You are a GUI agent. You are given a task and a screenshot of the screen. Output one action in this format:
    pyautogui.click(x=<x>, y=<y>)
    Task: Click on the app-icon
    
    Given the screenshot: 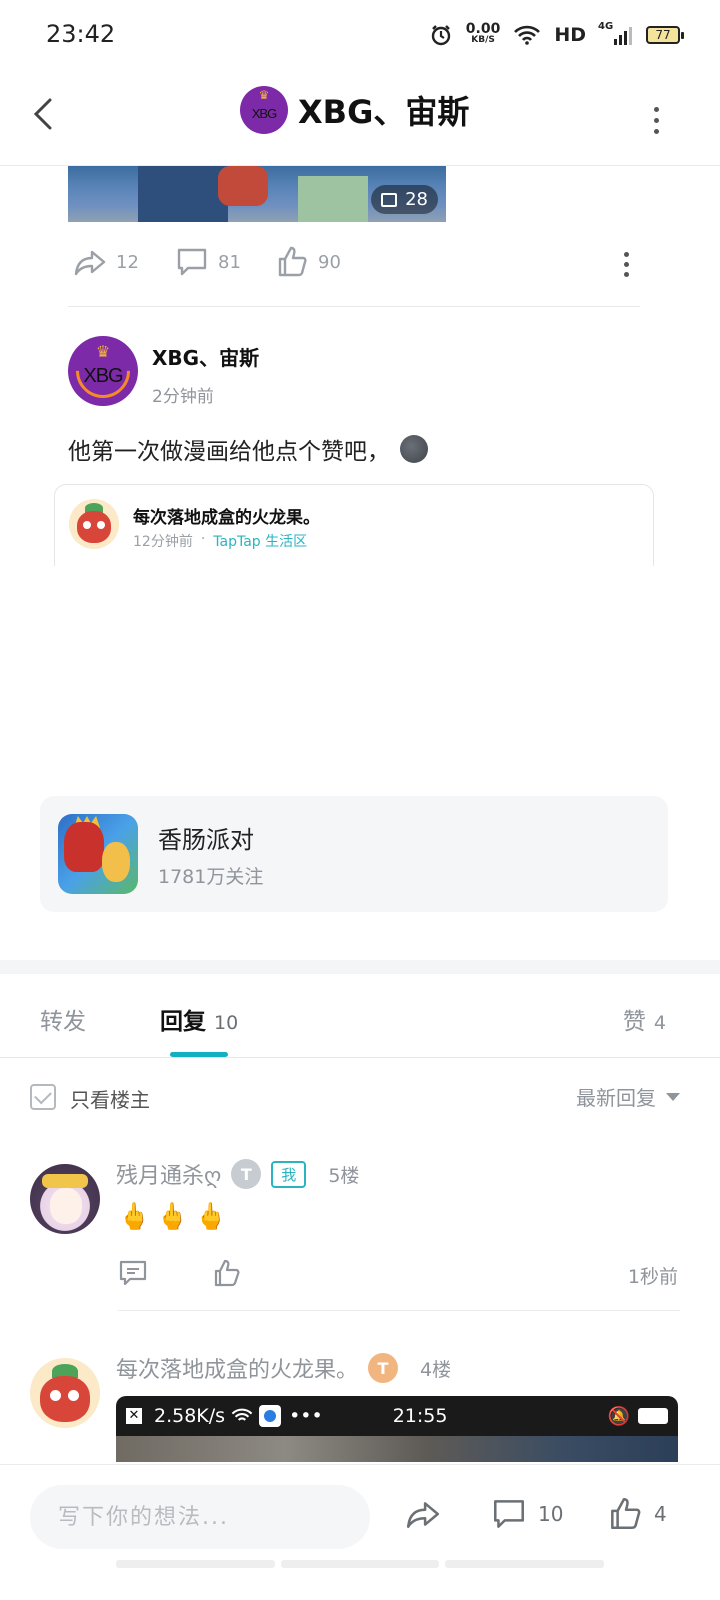 What is the action you would take?
    pyautogui.click(x=270, y=1416)
    